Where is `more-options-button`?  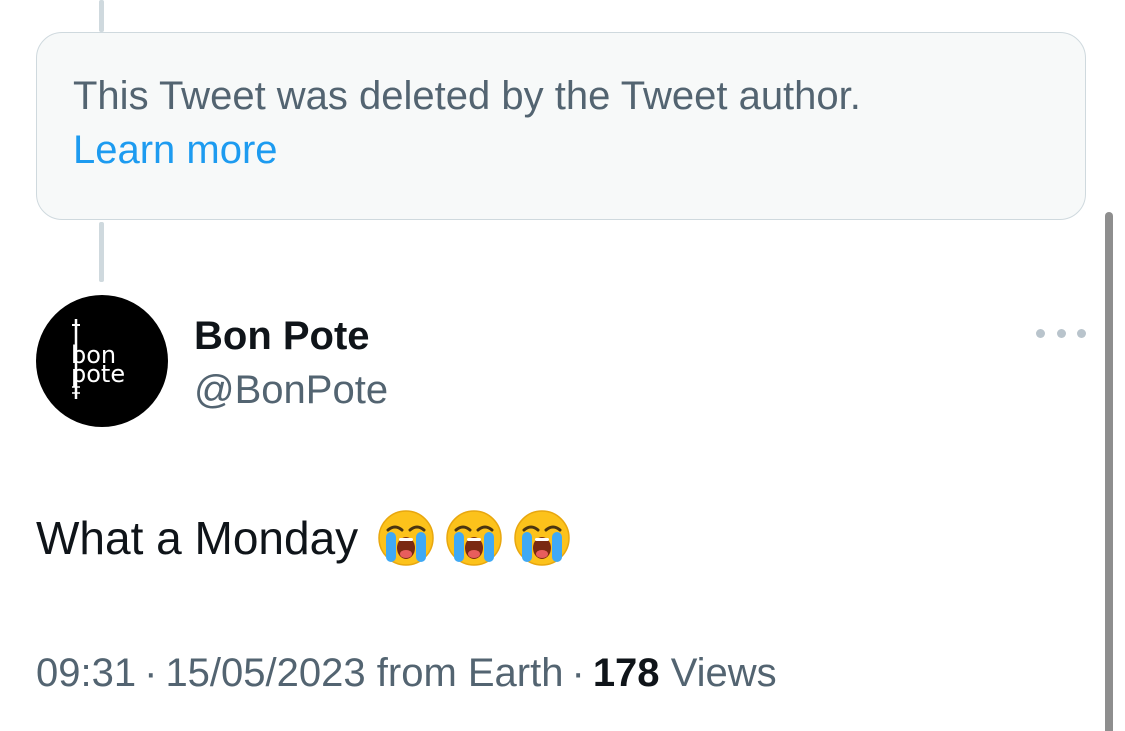
more-options-button is located at coordinates (1061, 333).